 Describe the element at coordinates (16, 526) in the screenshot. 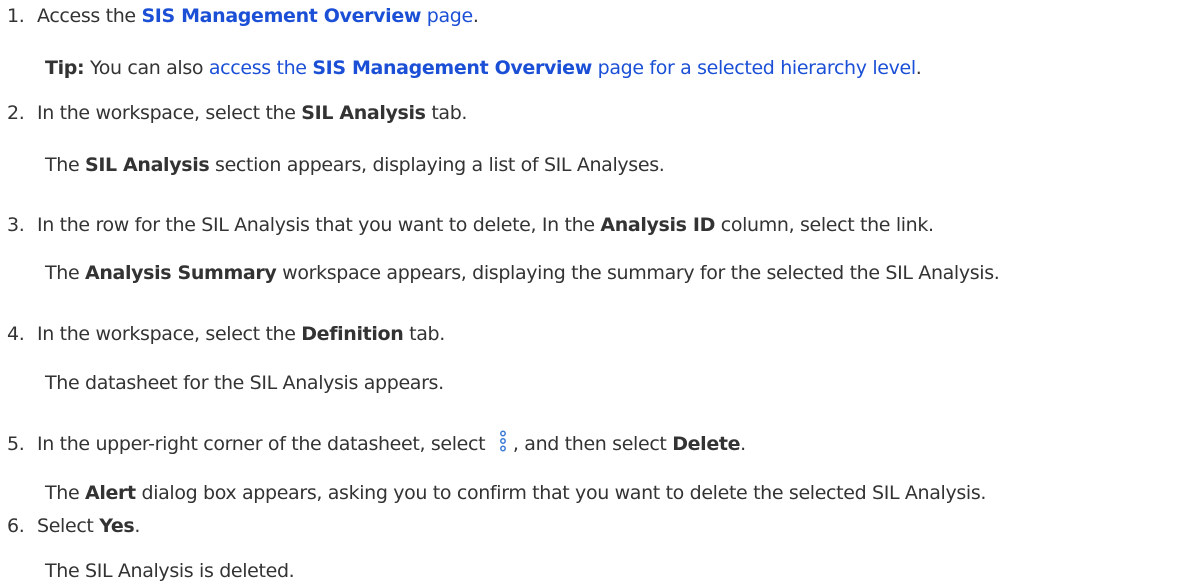

I see `step-number: 6.` at that location.